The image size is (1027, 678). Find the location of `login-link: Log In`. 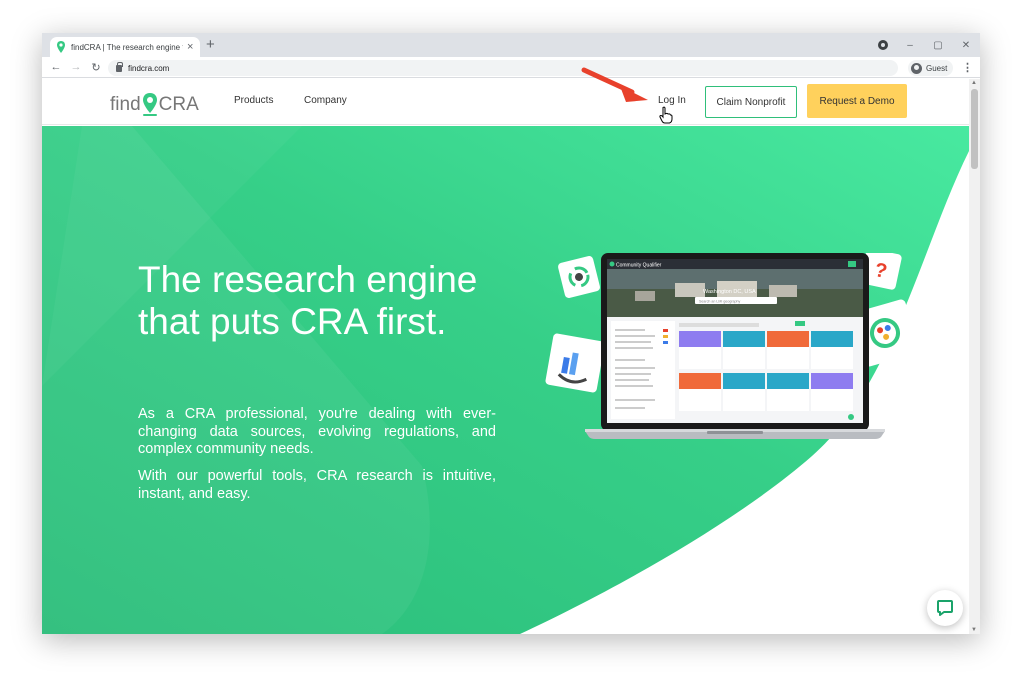

login-link: Log In is located at coordinates (672, 100).